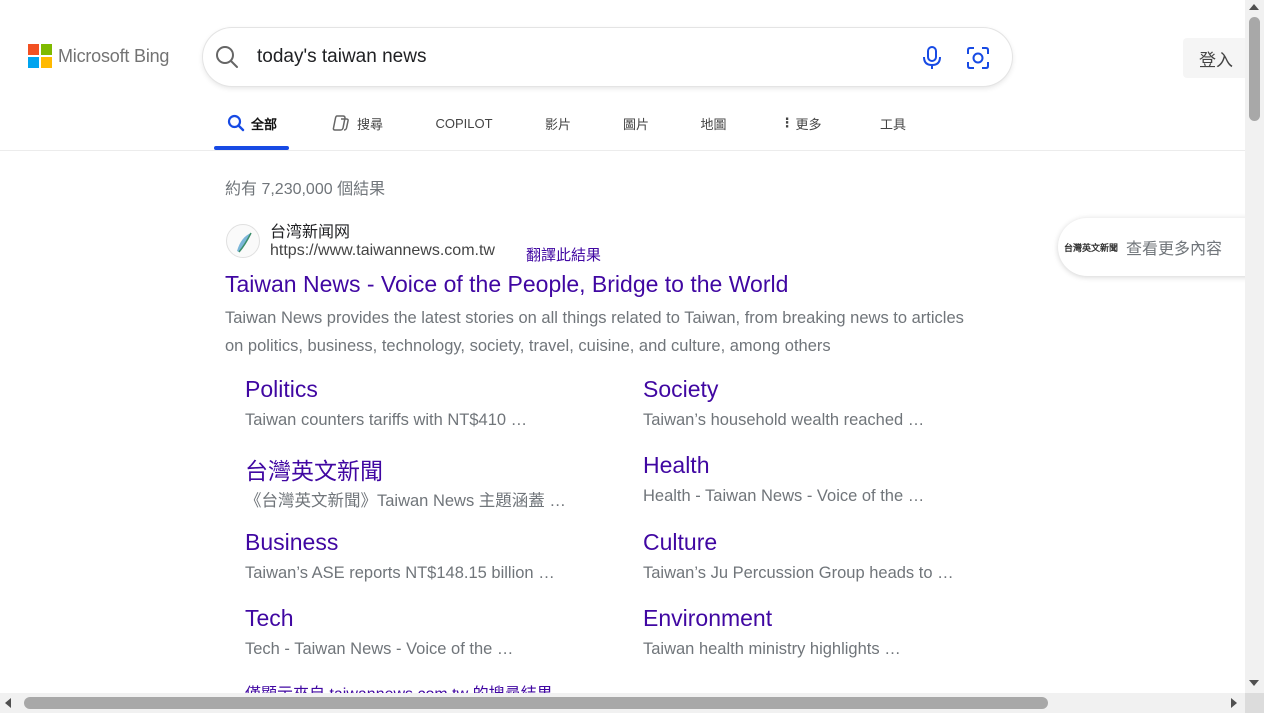 The height and width of the screenshot is (713, 1264). Describe the element at coordinates (310, 232) in the screenshot. I see `site-name: 台湾新闻网` at that location.